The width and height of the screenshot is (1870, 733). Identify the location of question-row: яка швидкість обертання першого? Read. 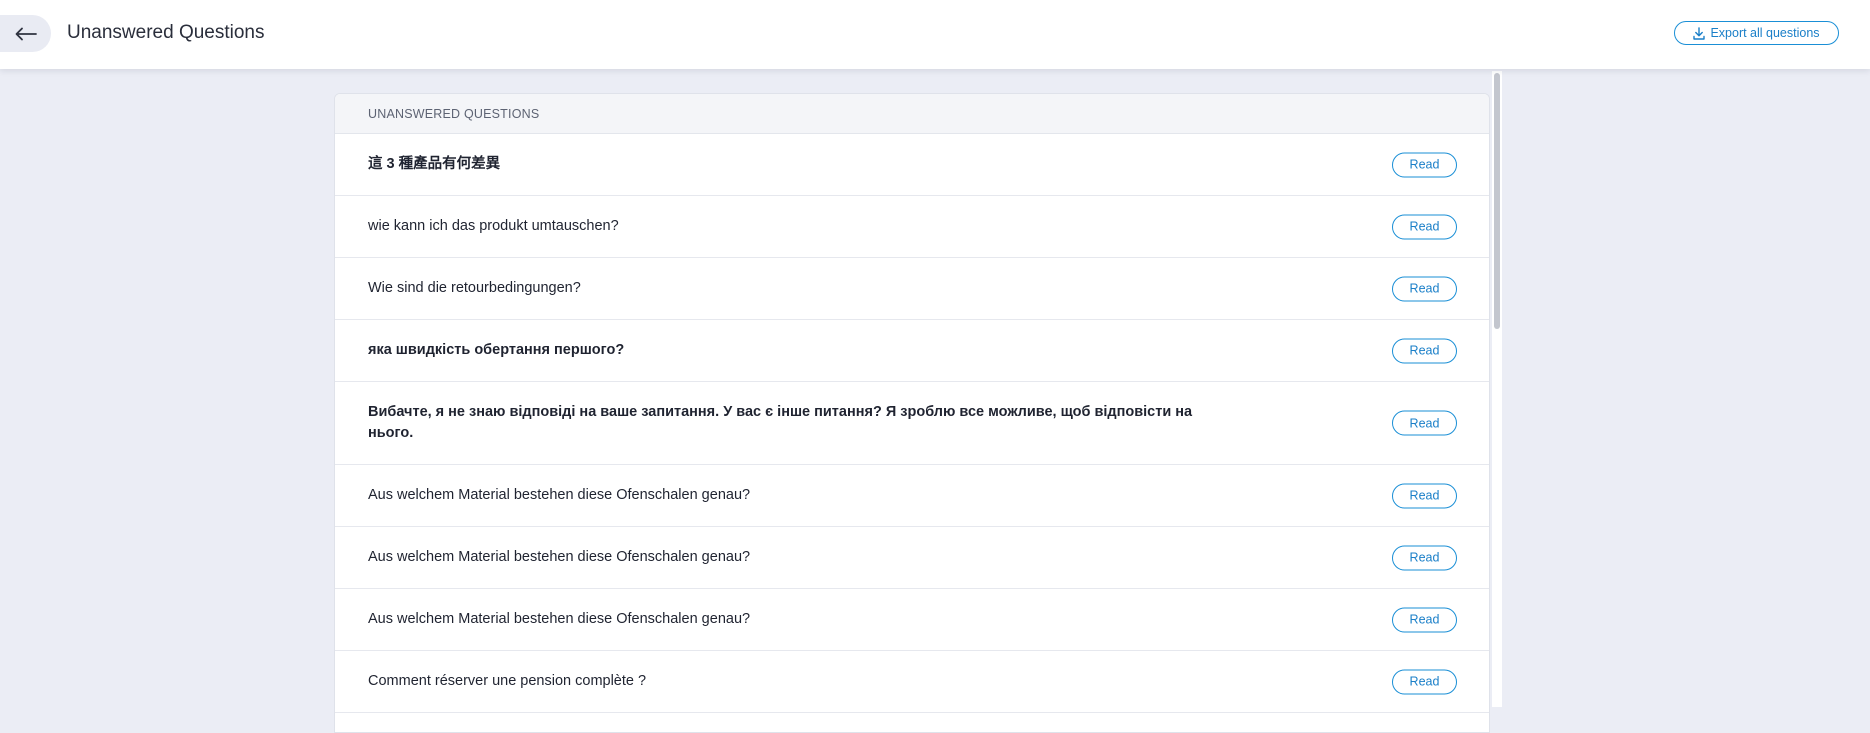
(912, 351).